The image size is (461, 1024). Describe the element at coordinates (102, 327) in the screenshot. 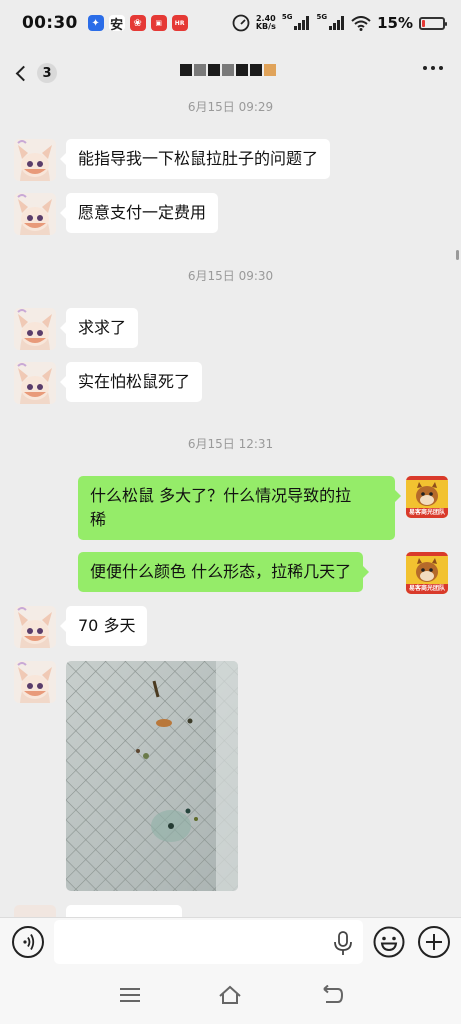

I see `message-text: 求求了` at that location.